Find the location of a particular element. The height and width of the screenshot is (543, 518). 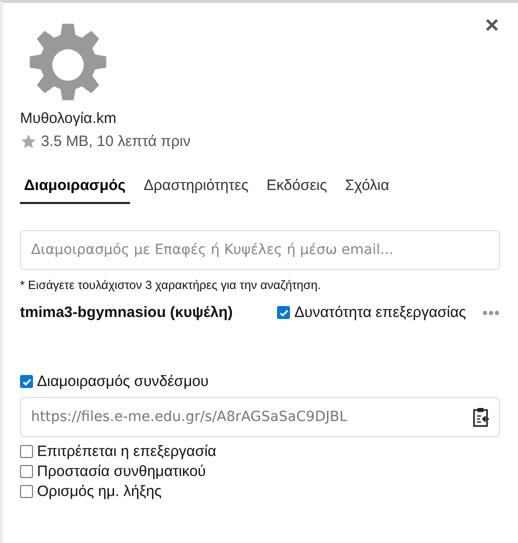

tab: Σχόλια is located at coordinates (367, 190).